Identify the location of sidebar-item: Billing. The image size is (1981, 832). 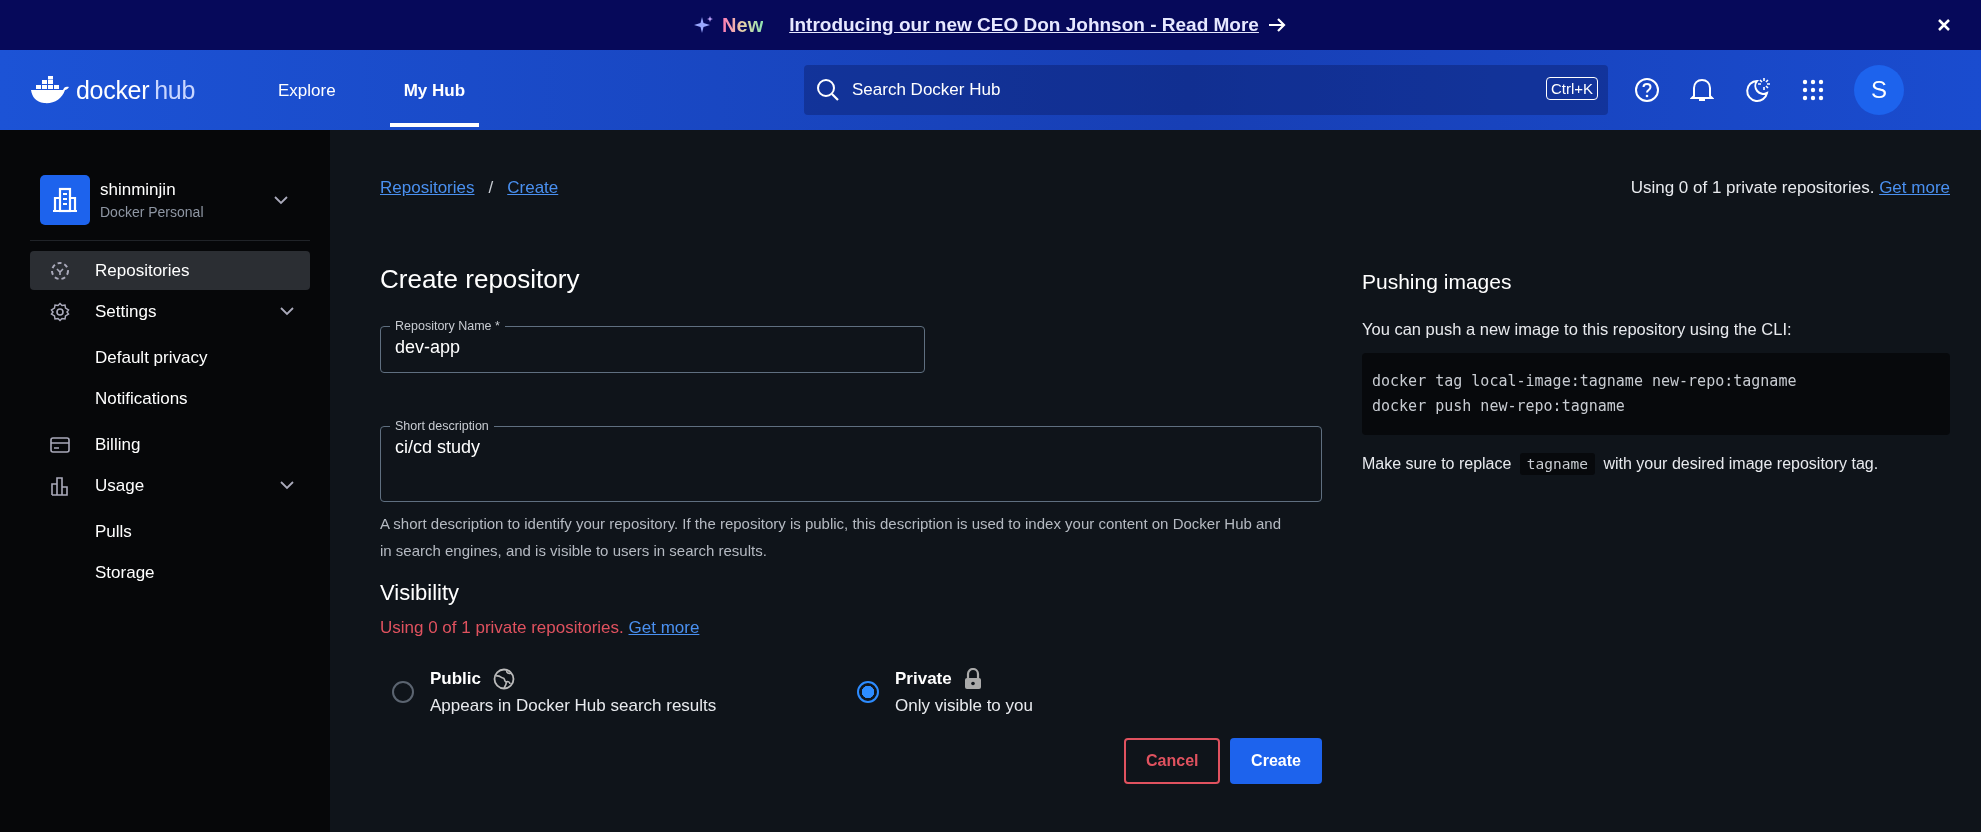
(170, 444).